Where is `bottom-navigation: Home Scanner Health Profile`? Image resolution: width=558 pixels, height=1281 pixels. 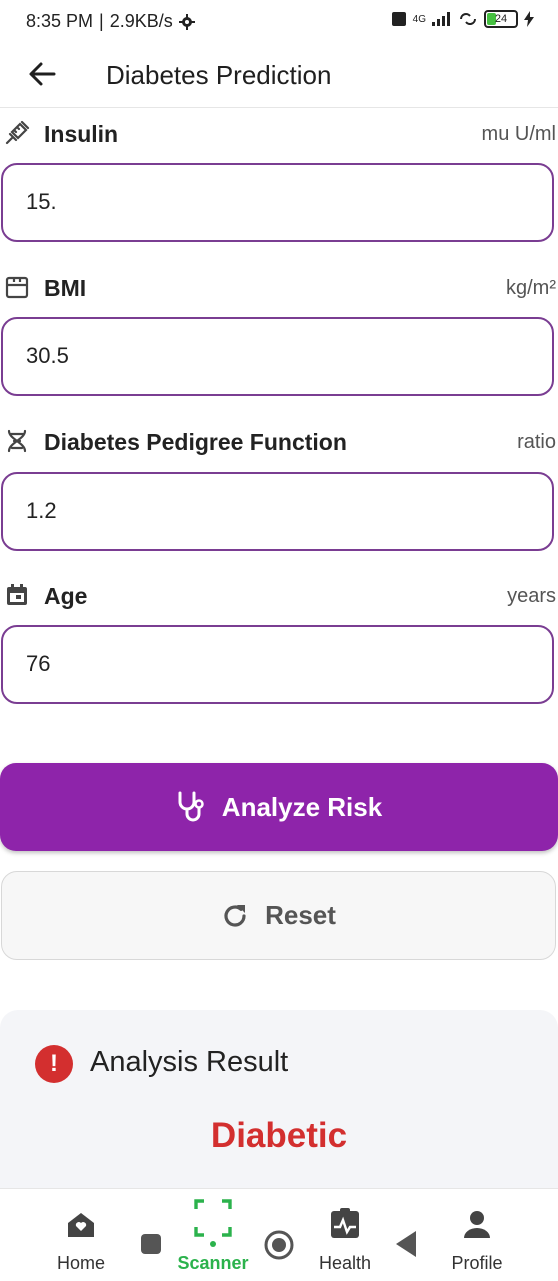
bottom-navigation: Home Scanner Health Profile is located at coordinates (279, 1234).